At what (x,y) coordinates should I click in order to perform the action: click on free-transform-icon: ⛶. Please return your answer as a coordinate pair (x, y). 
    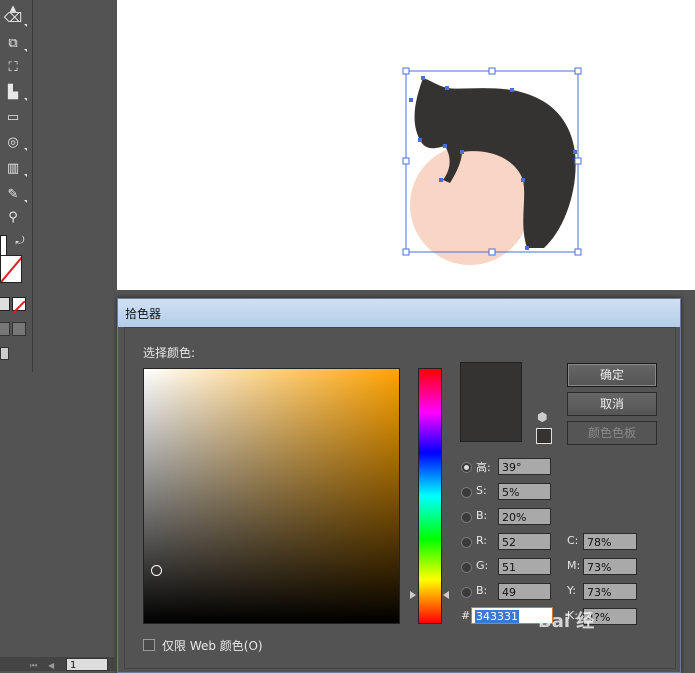
    Looking at the image, I should click on (13, 67).